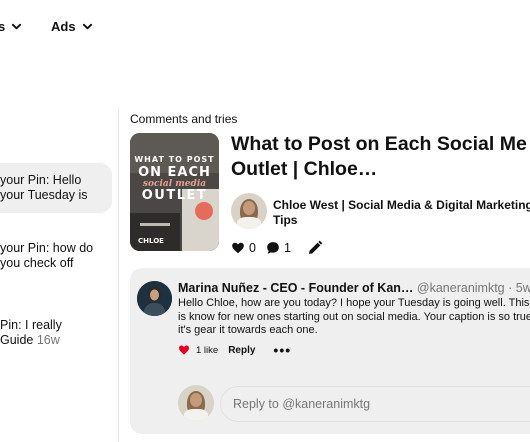 The image size is (530, 442). What do you see at coordinates (47, 248) in the screenshot?
I see `notification-text: your Pin: how do` at bounding box center [47, 248].